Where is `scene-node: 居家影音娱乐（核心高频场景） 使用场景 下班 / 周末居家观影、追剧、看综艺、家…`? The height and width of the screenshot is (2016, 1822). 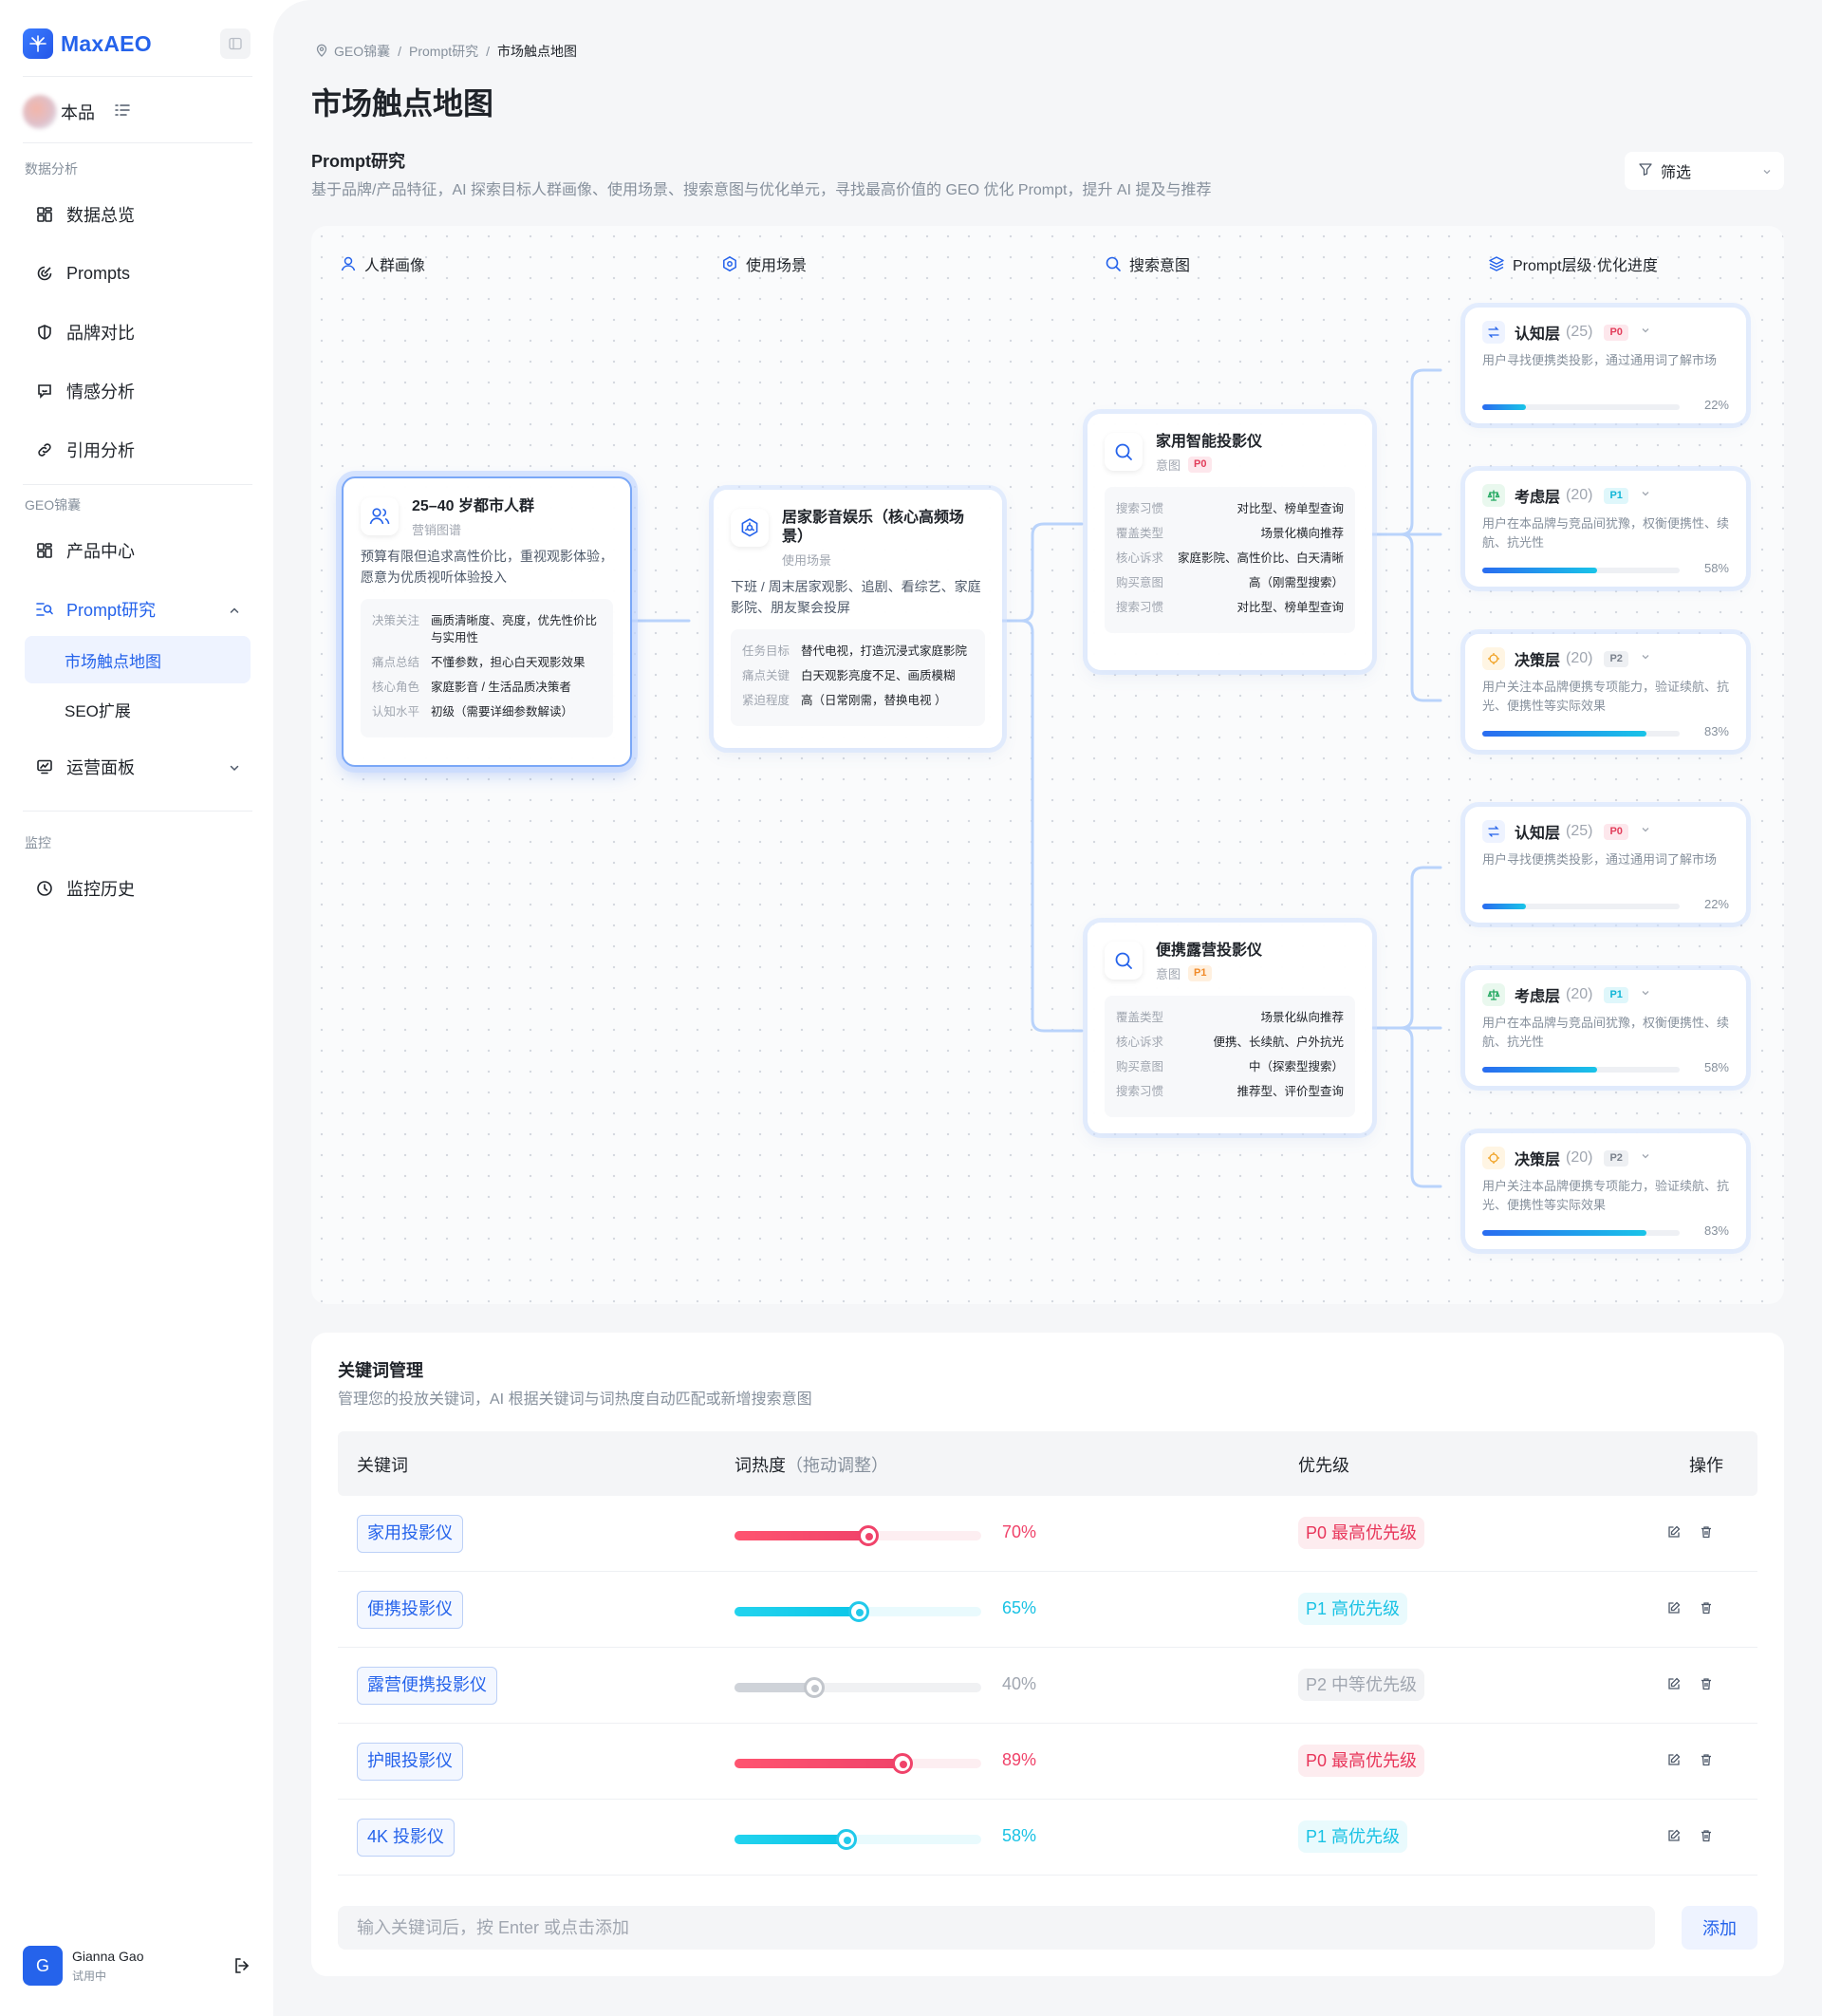 scene-node: 居家影音娱乐（核心高频场景） 使用场景 下班 / 周末居家观影、追剧、看综艺、家… is located at coordinates (858, 619).